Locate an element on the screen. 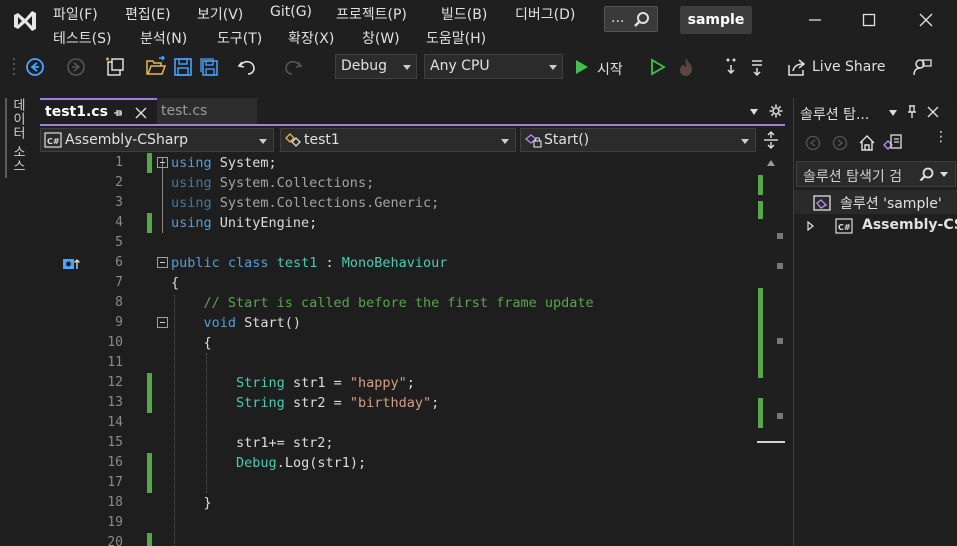 The height and width of the screenshot is (546, 957). code-token: using is located at coordinates (191, 203).